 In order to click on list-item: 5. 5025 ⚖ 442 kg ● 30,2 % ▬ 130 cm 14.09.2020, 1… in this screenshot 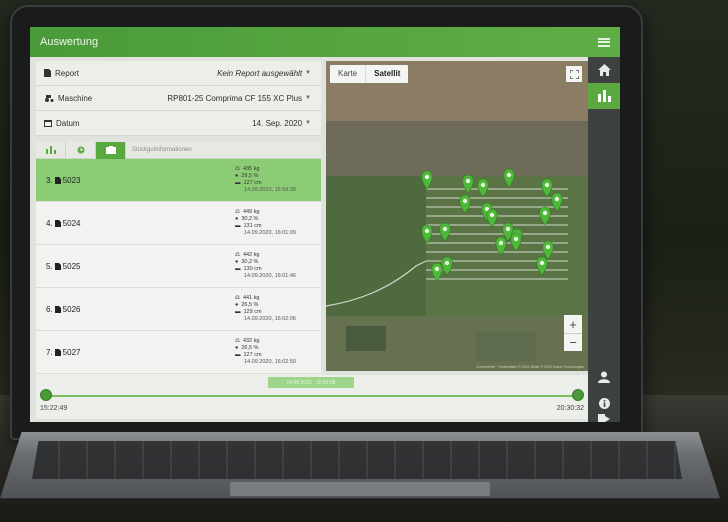, I will do `click(178, 266)`.